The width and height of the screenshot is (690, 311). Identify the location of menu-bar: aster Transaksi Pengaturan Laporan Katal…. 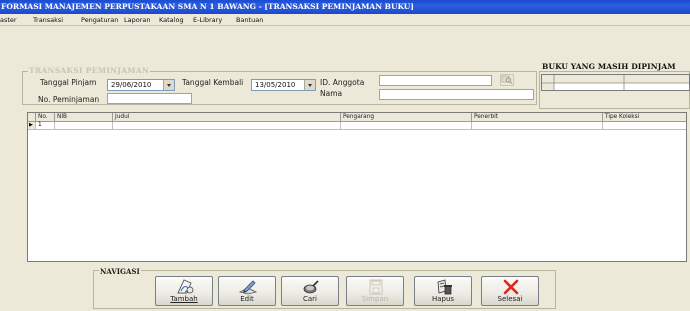
(345, 20).